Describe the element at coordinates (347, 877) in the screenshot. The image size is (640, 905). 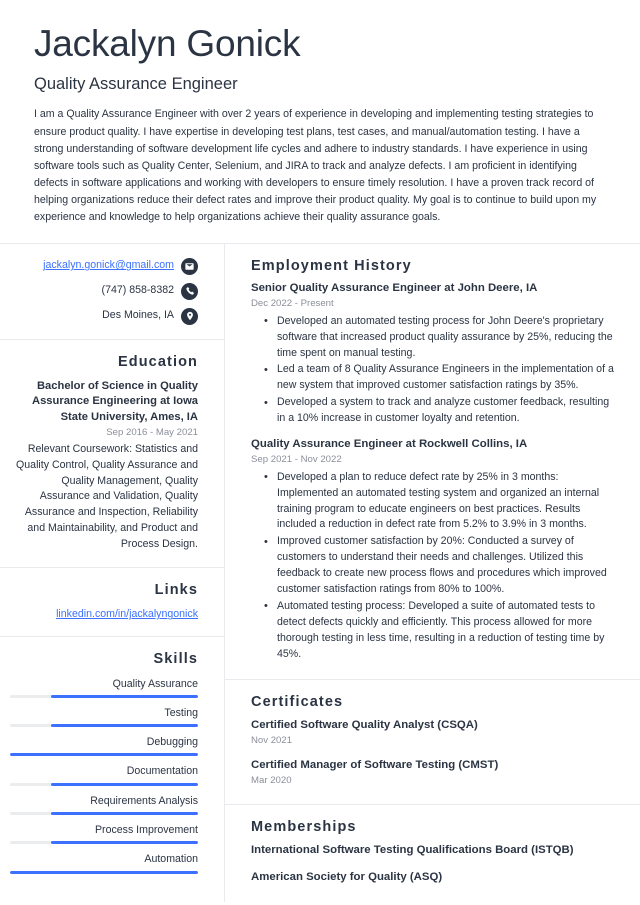
I see `membership-item: American Society for Quality (ASQ)` at that location.